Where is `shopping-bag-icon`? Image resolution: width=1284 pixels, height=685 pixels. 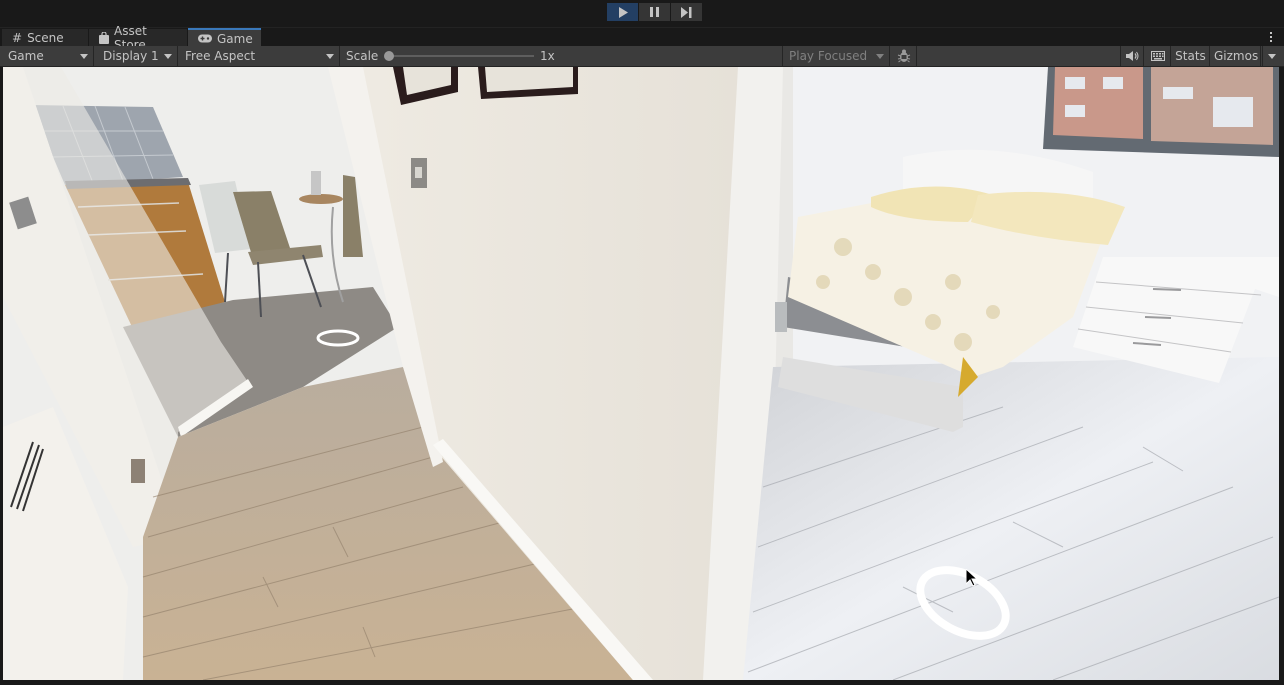 shopping-bag-icon is located at coordinates (104, 38).